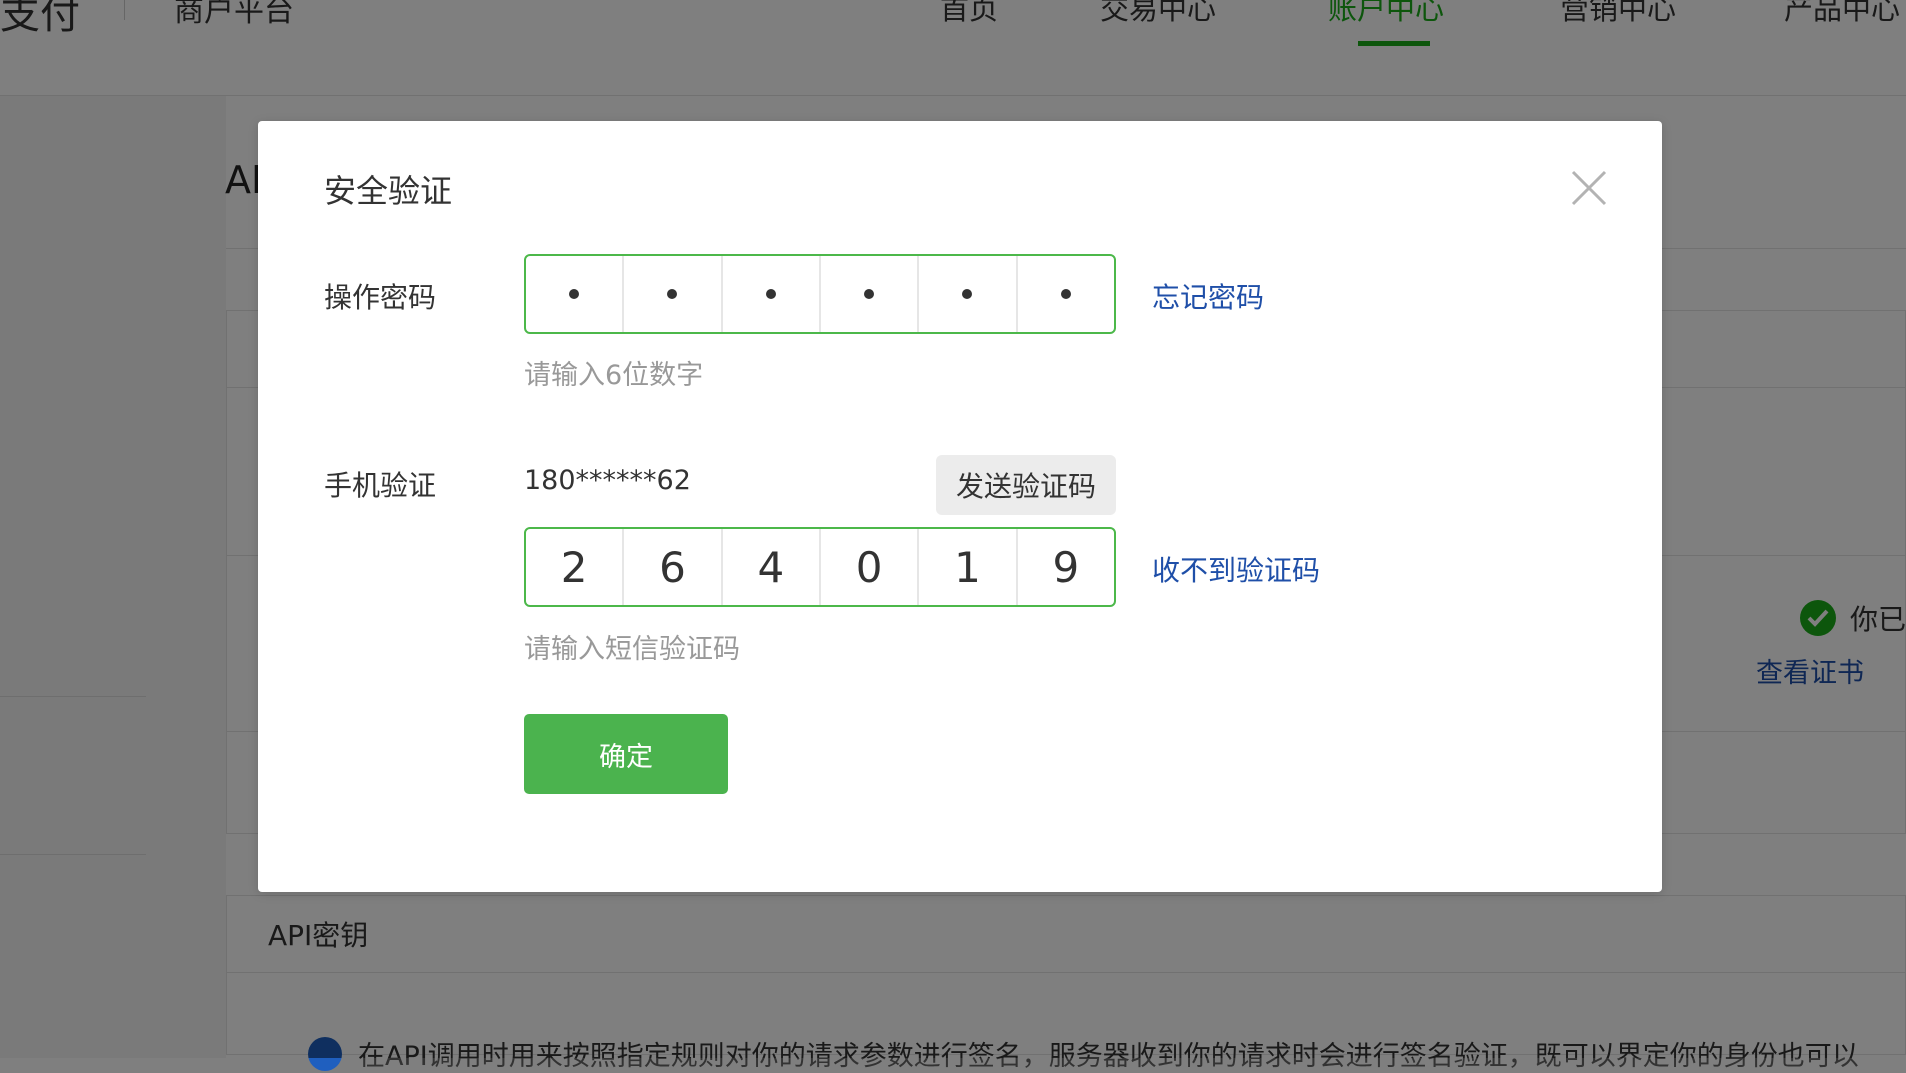  Describe the element at coordinates (626, 754) in the screenshot. I see `confirm-button: 确定` at that location.